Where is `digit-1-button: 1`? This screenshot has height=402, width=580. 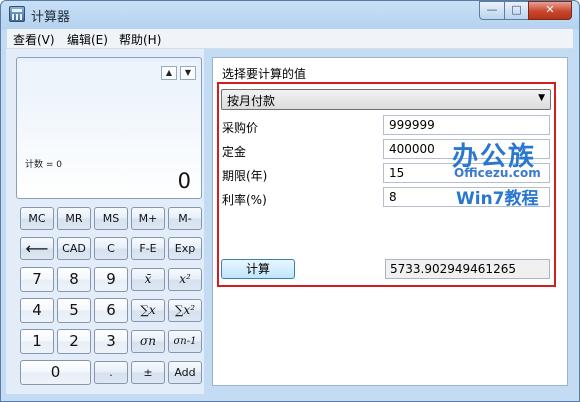
digit-1-button: 1 is located at coordinates (37, 341).